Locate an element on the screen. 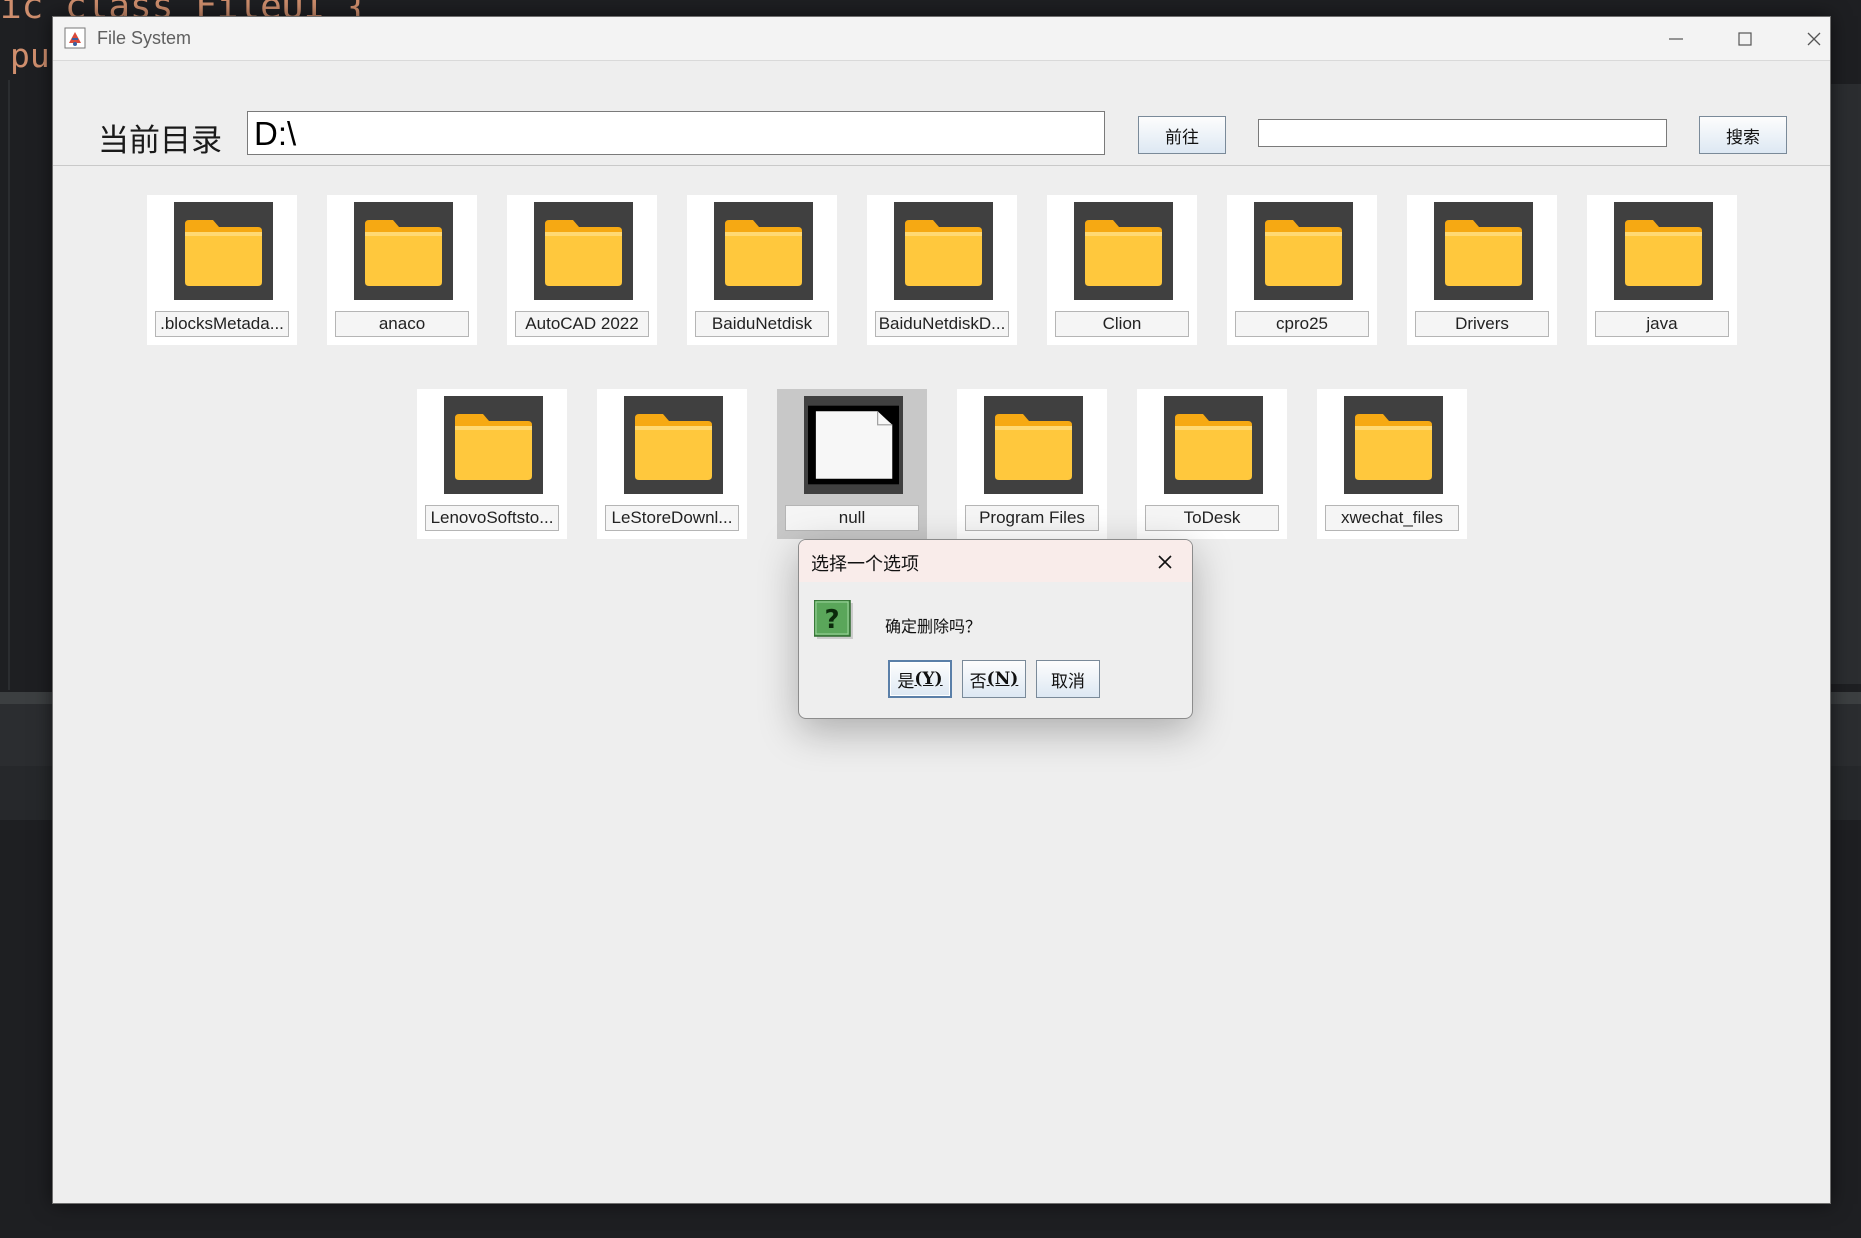  dialog-message: 确定删除吗？ is located at coordinates (933, 626).